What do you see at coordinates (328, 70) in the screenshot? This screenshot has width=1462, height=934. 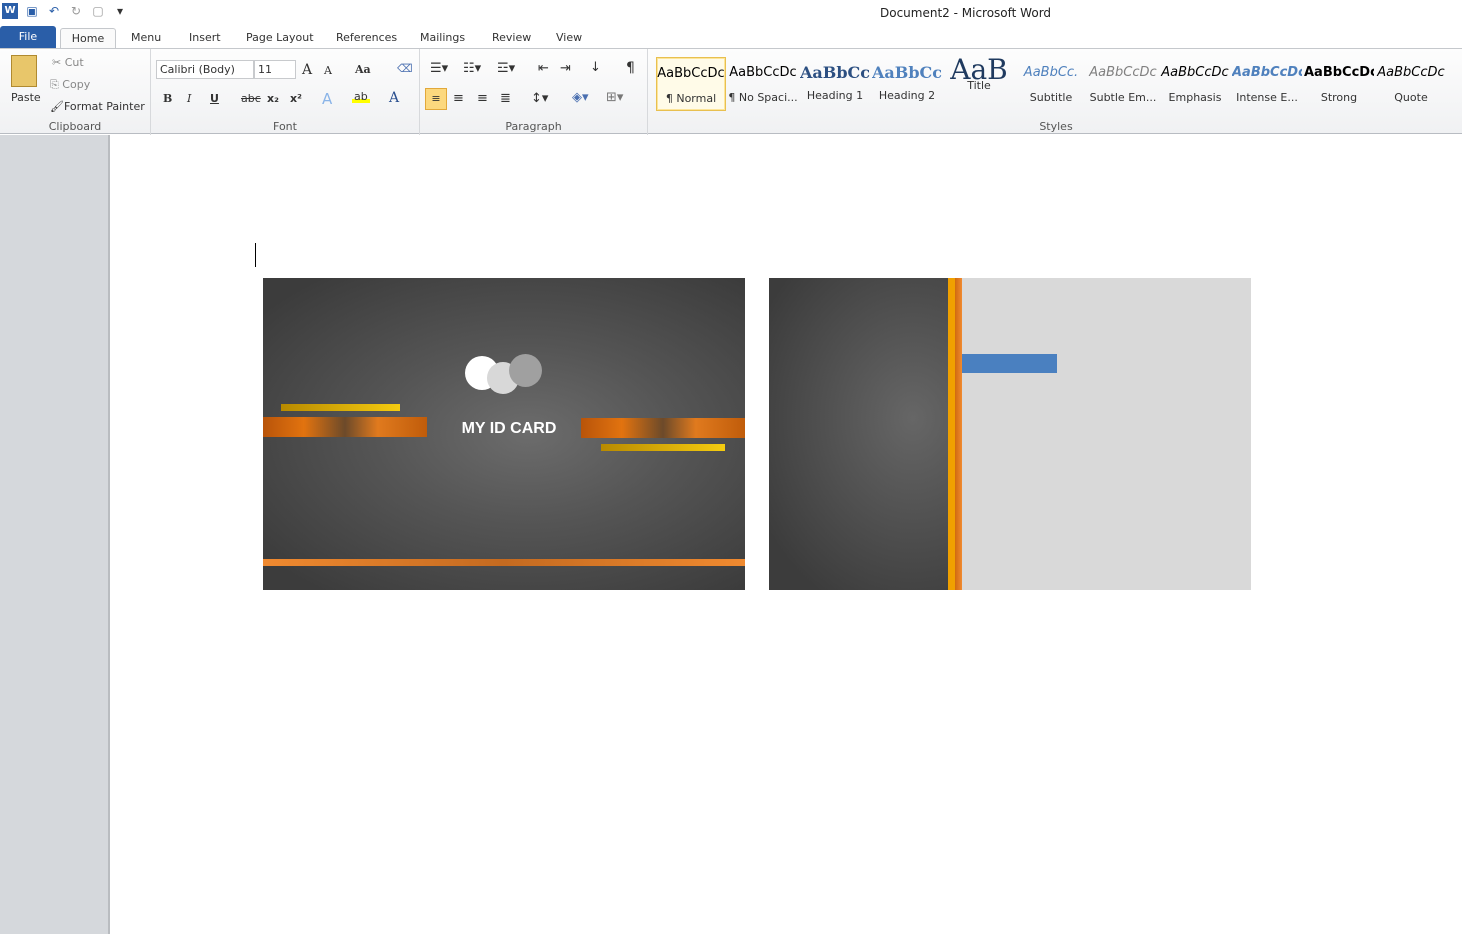 I see `shrink-font-button: A` at bounding box center [328, 70].